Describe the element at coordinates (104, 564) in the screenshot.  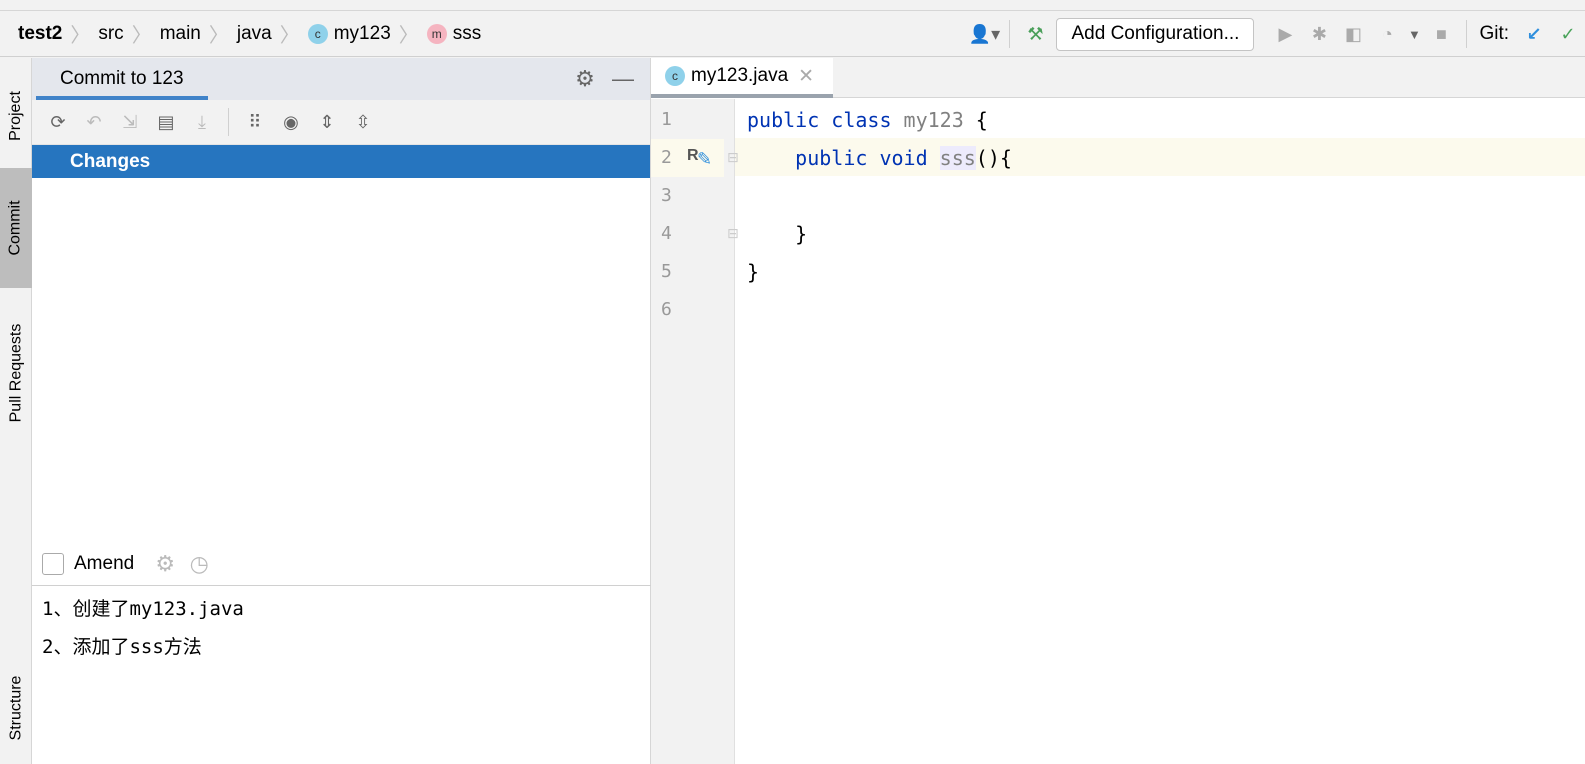
I see `amend-label: Amend` at that location.